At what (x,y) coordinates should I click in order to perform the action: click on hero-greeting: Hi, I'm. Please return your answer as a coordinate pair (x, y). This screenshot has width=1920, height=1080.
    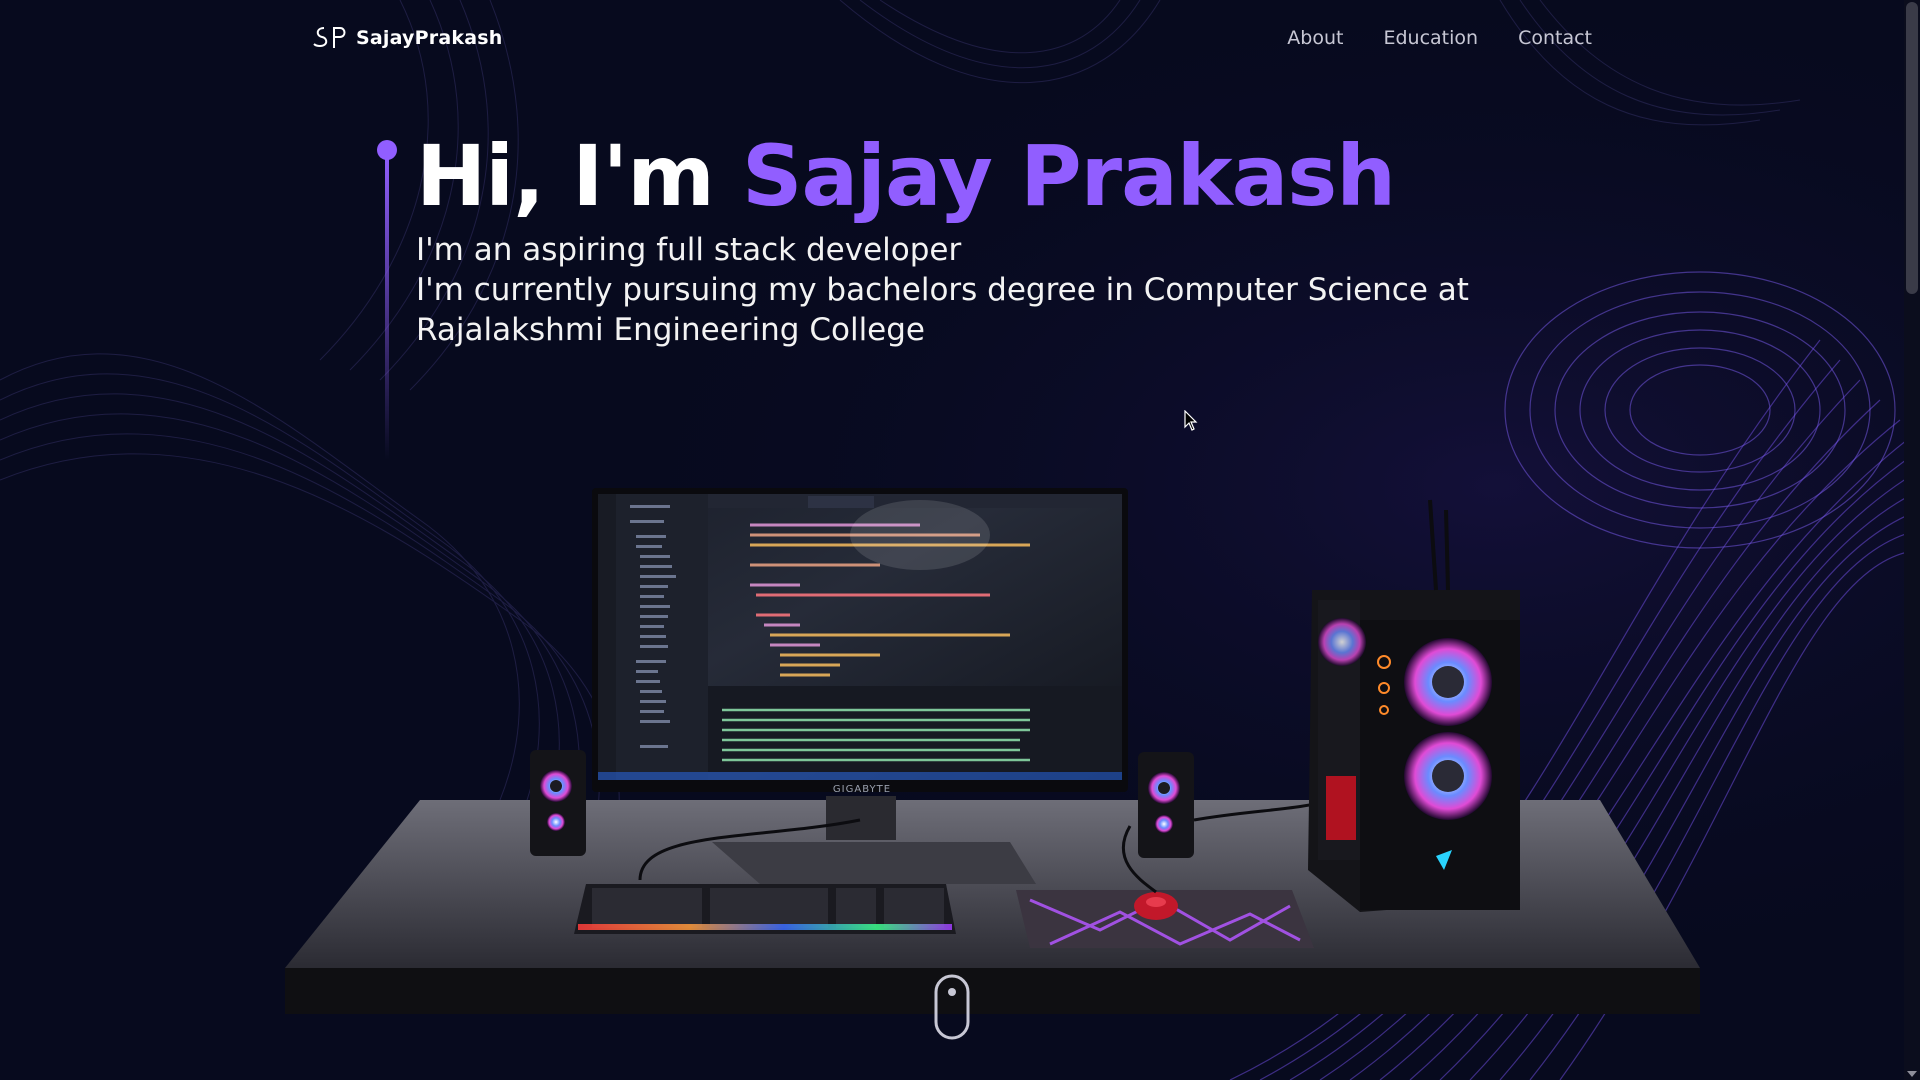
    Looking at the image, I should click on (579, 176).